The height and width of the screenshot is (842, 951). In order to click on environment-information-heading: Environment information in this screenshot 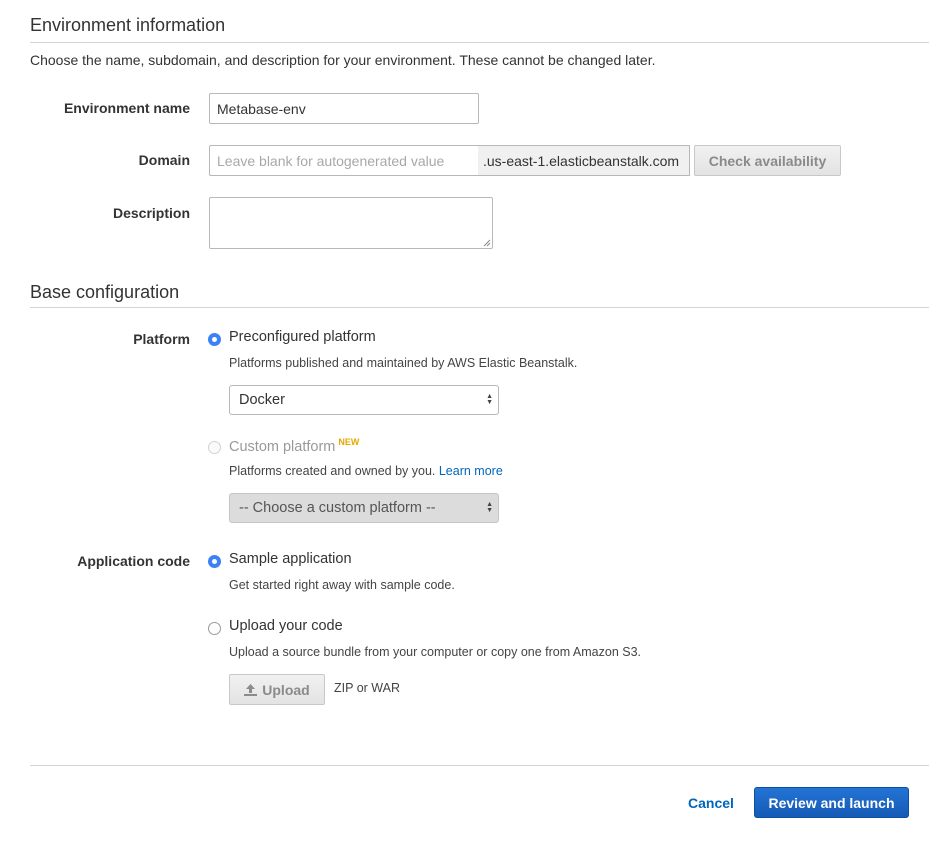, I will do `click(128, 25)`.